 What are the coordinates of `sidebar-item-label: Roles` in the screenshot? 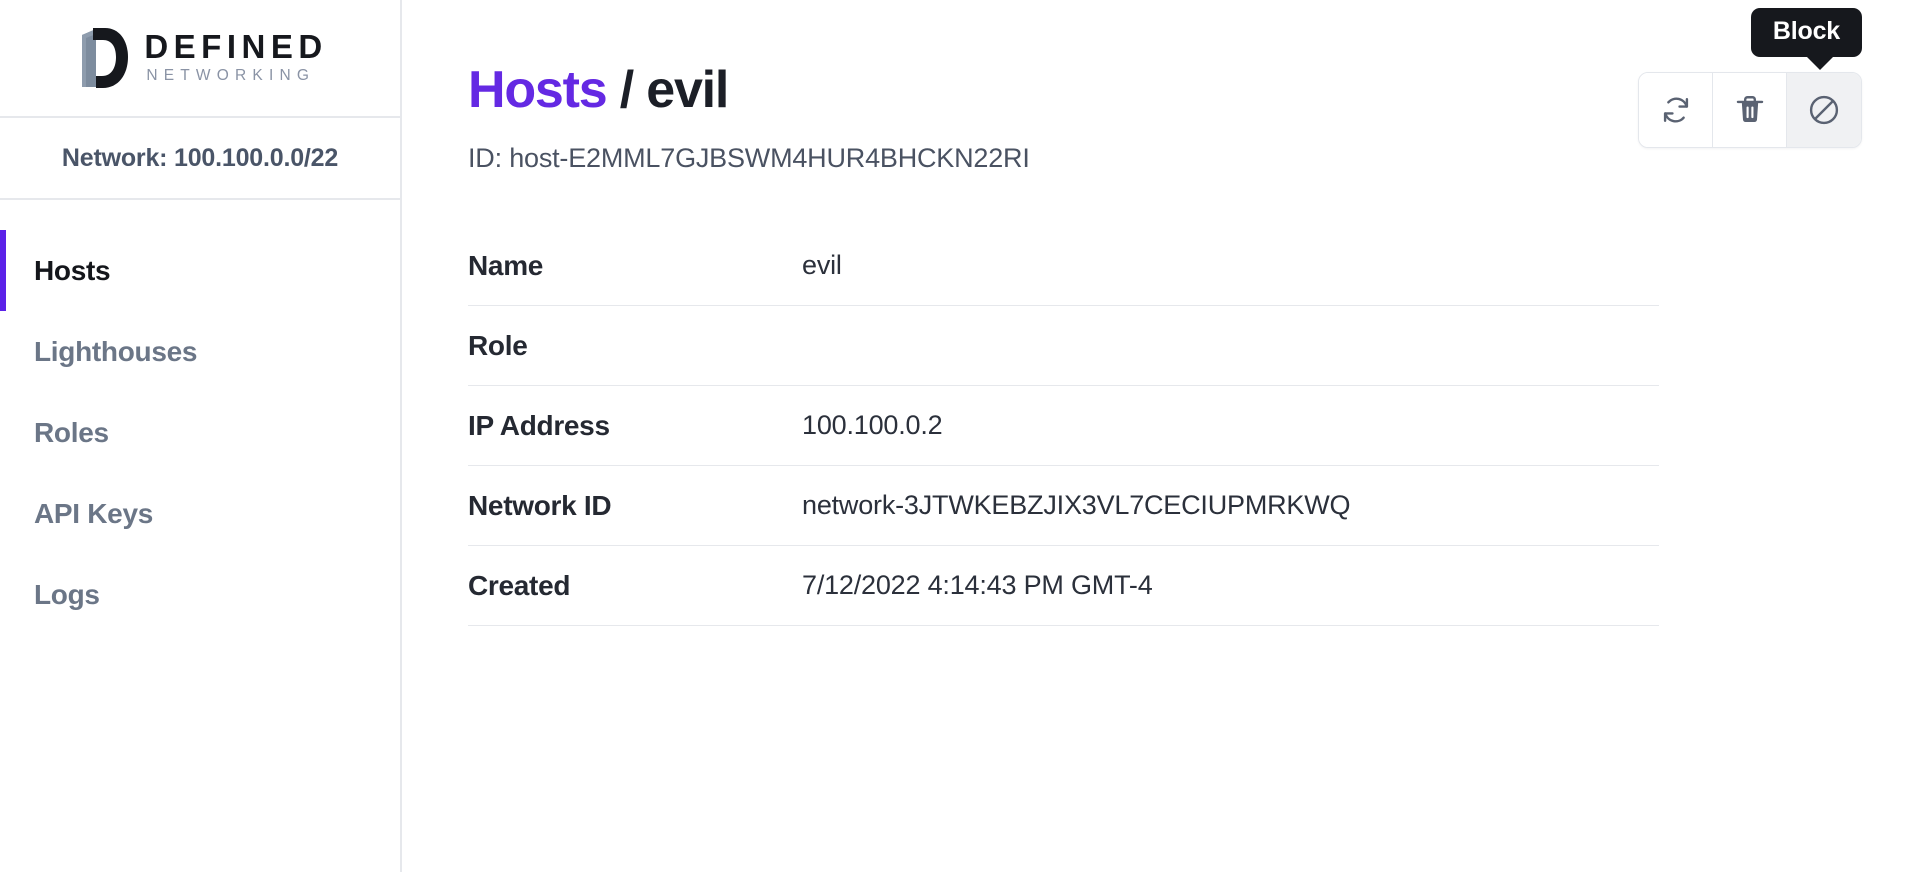 It's located at (71, 432).